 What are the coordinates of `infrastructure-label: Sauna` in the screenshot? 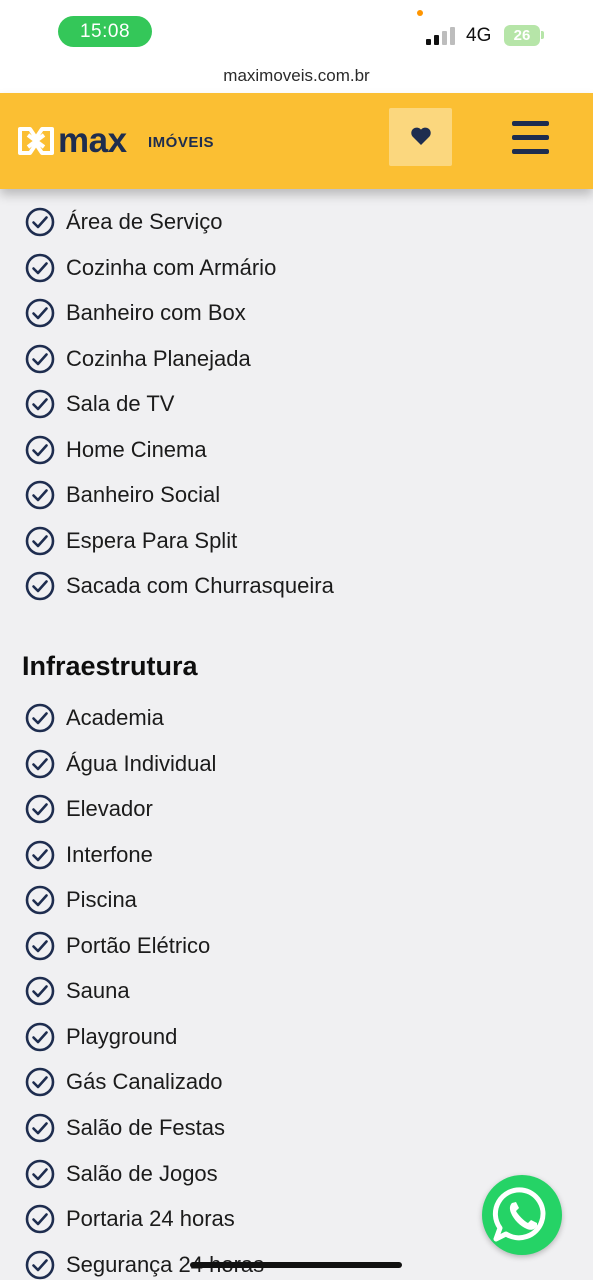 It's located at (98, 990).